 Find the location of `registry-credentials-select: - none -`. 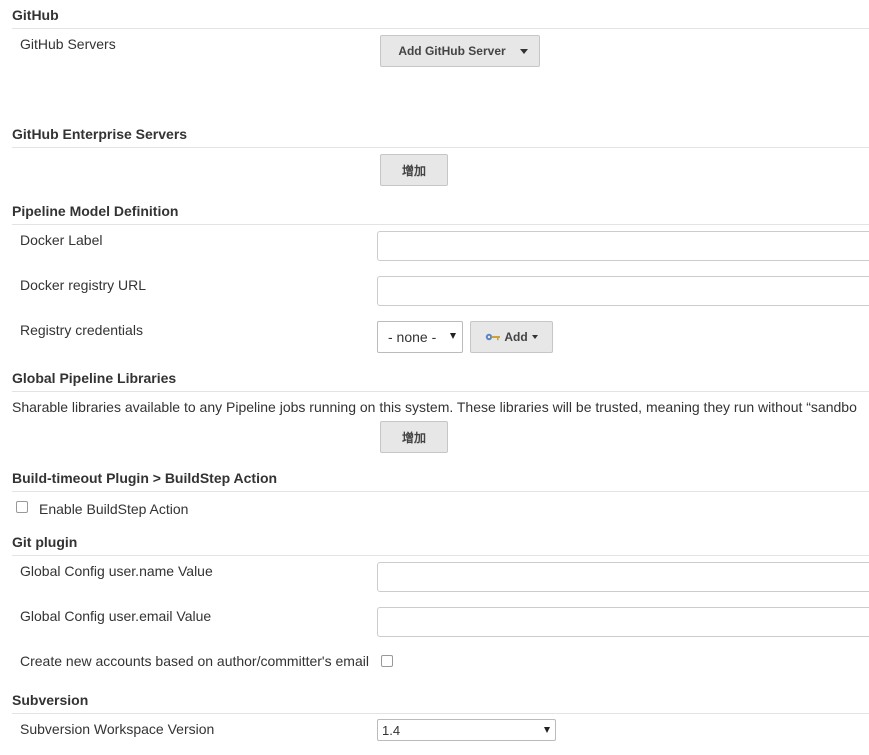

registry-credentials-select: - none - is located at coordinates (420, 337).